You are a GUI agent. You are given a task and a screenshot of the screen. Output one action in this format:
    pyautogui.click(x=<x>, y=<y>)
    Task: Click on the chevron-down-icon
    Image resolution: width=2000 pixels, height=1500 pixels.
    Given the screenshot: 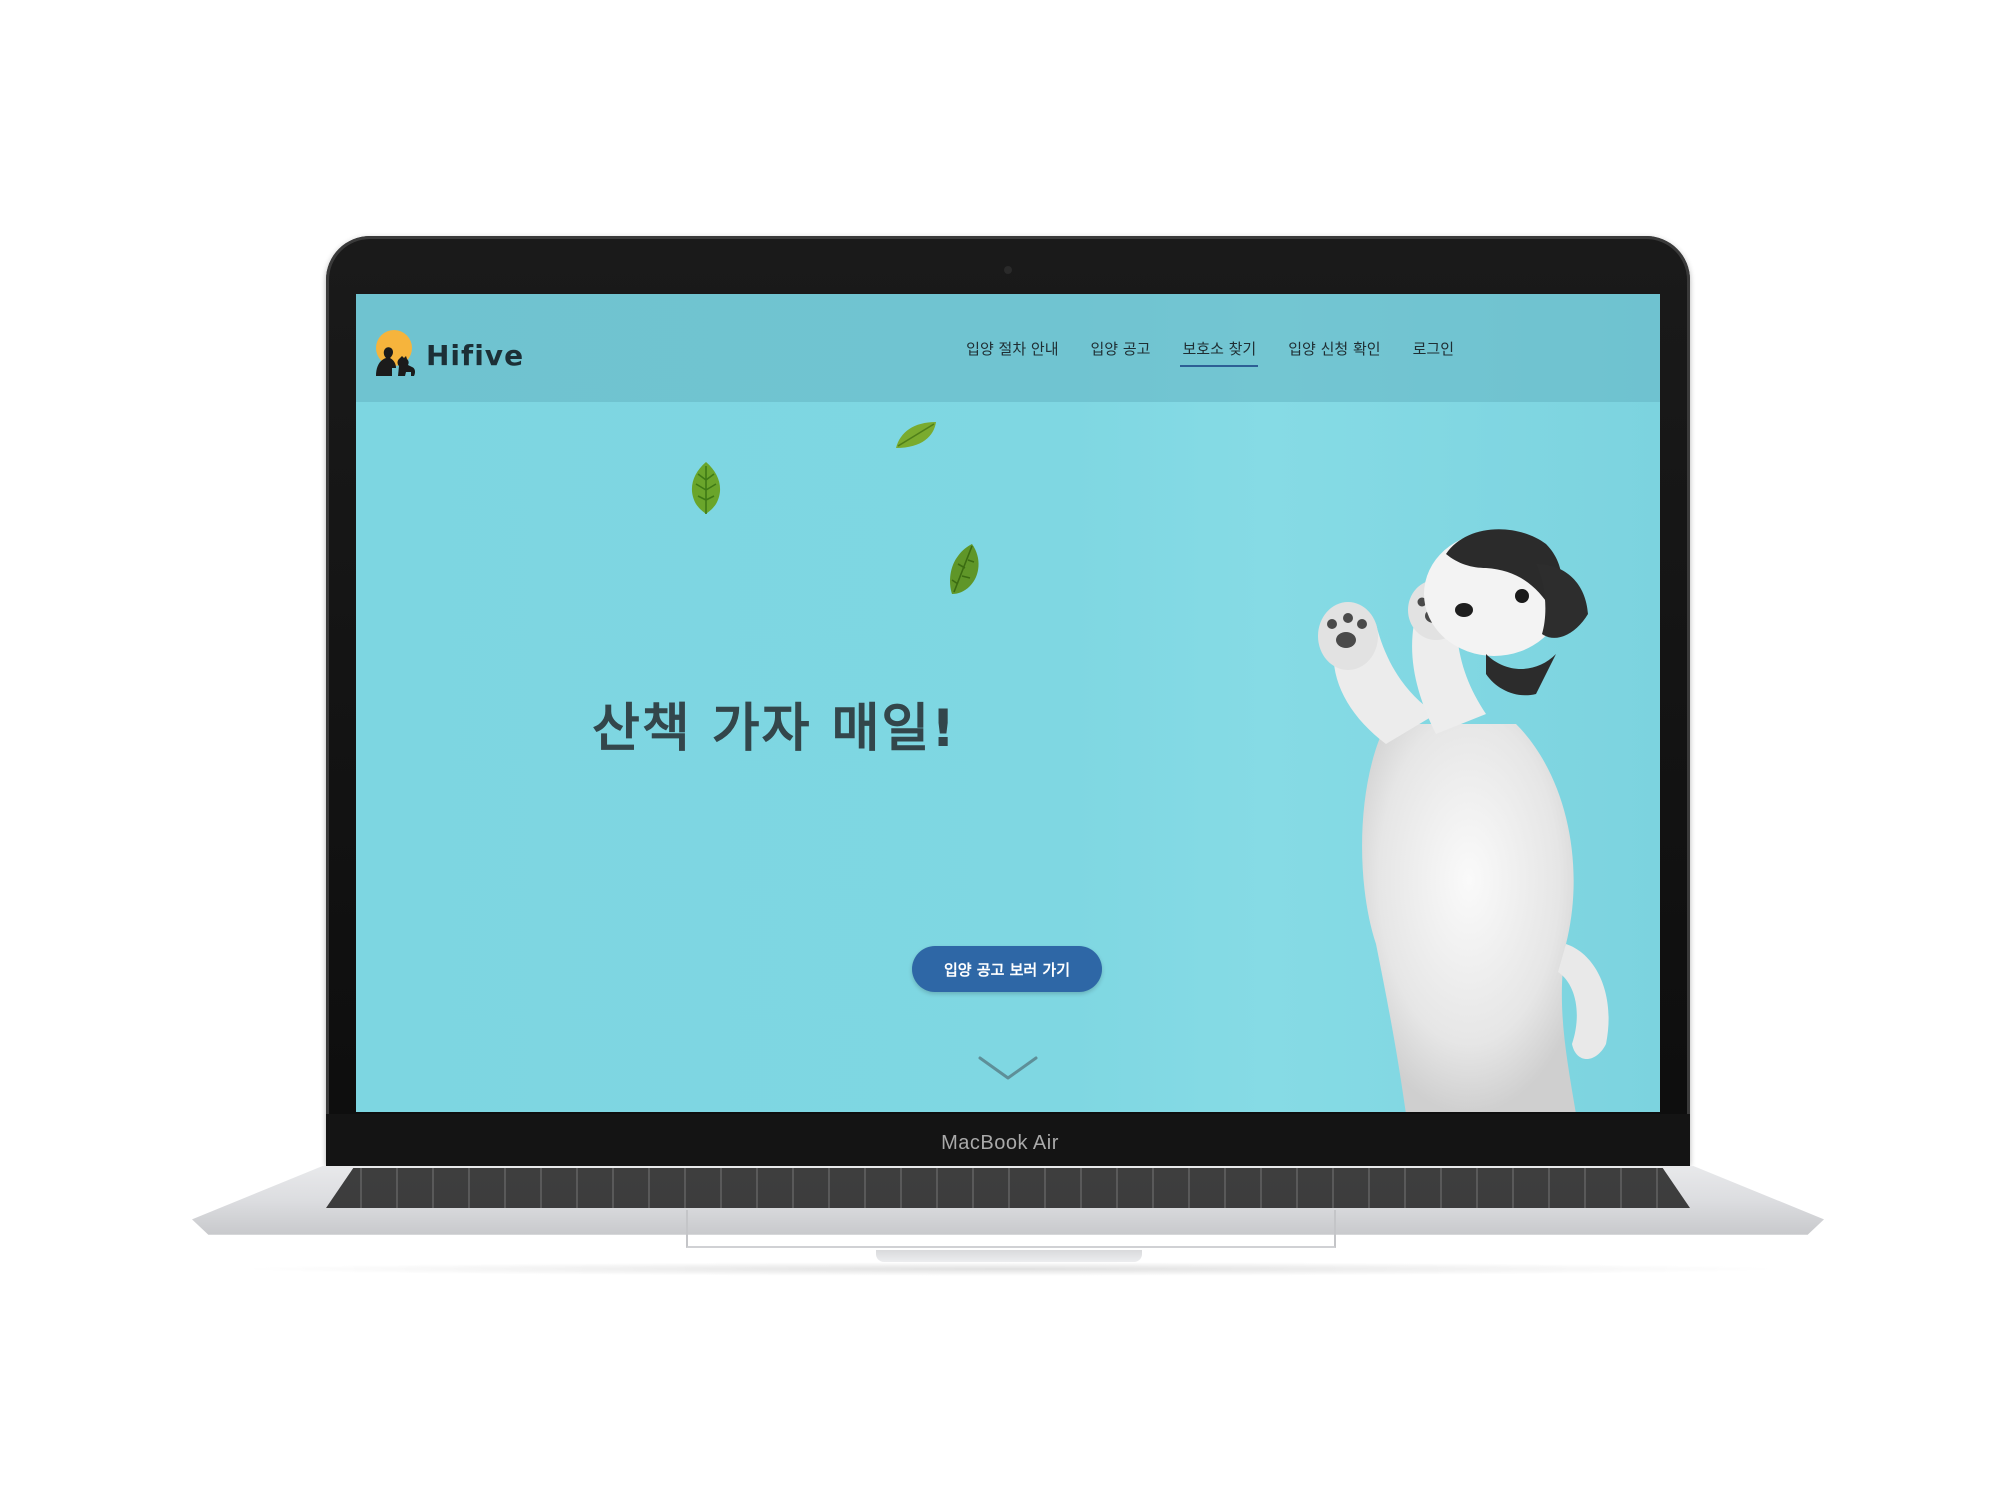 What is the action you would take?
    pyautogui.click(x=1008, y=1068)
    